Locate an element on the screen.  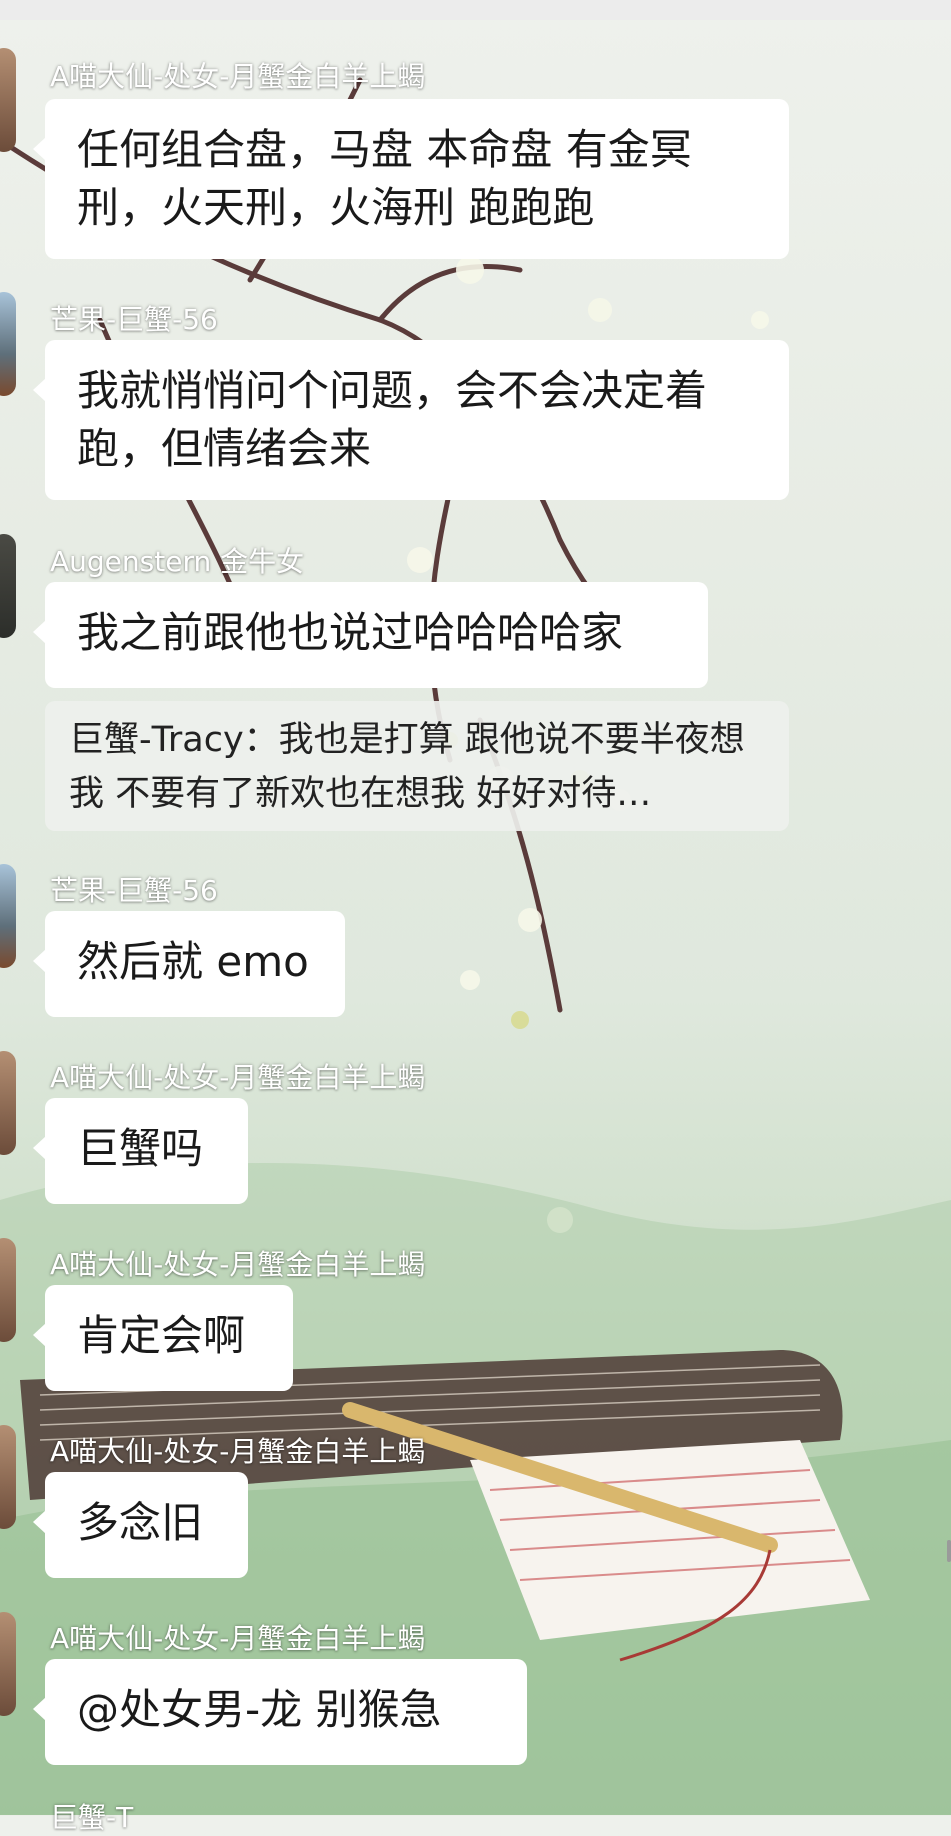
message-bubble: 肯定会啊 is located at coordinates (163, 1338).